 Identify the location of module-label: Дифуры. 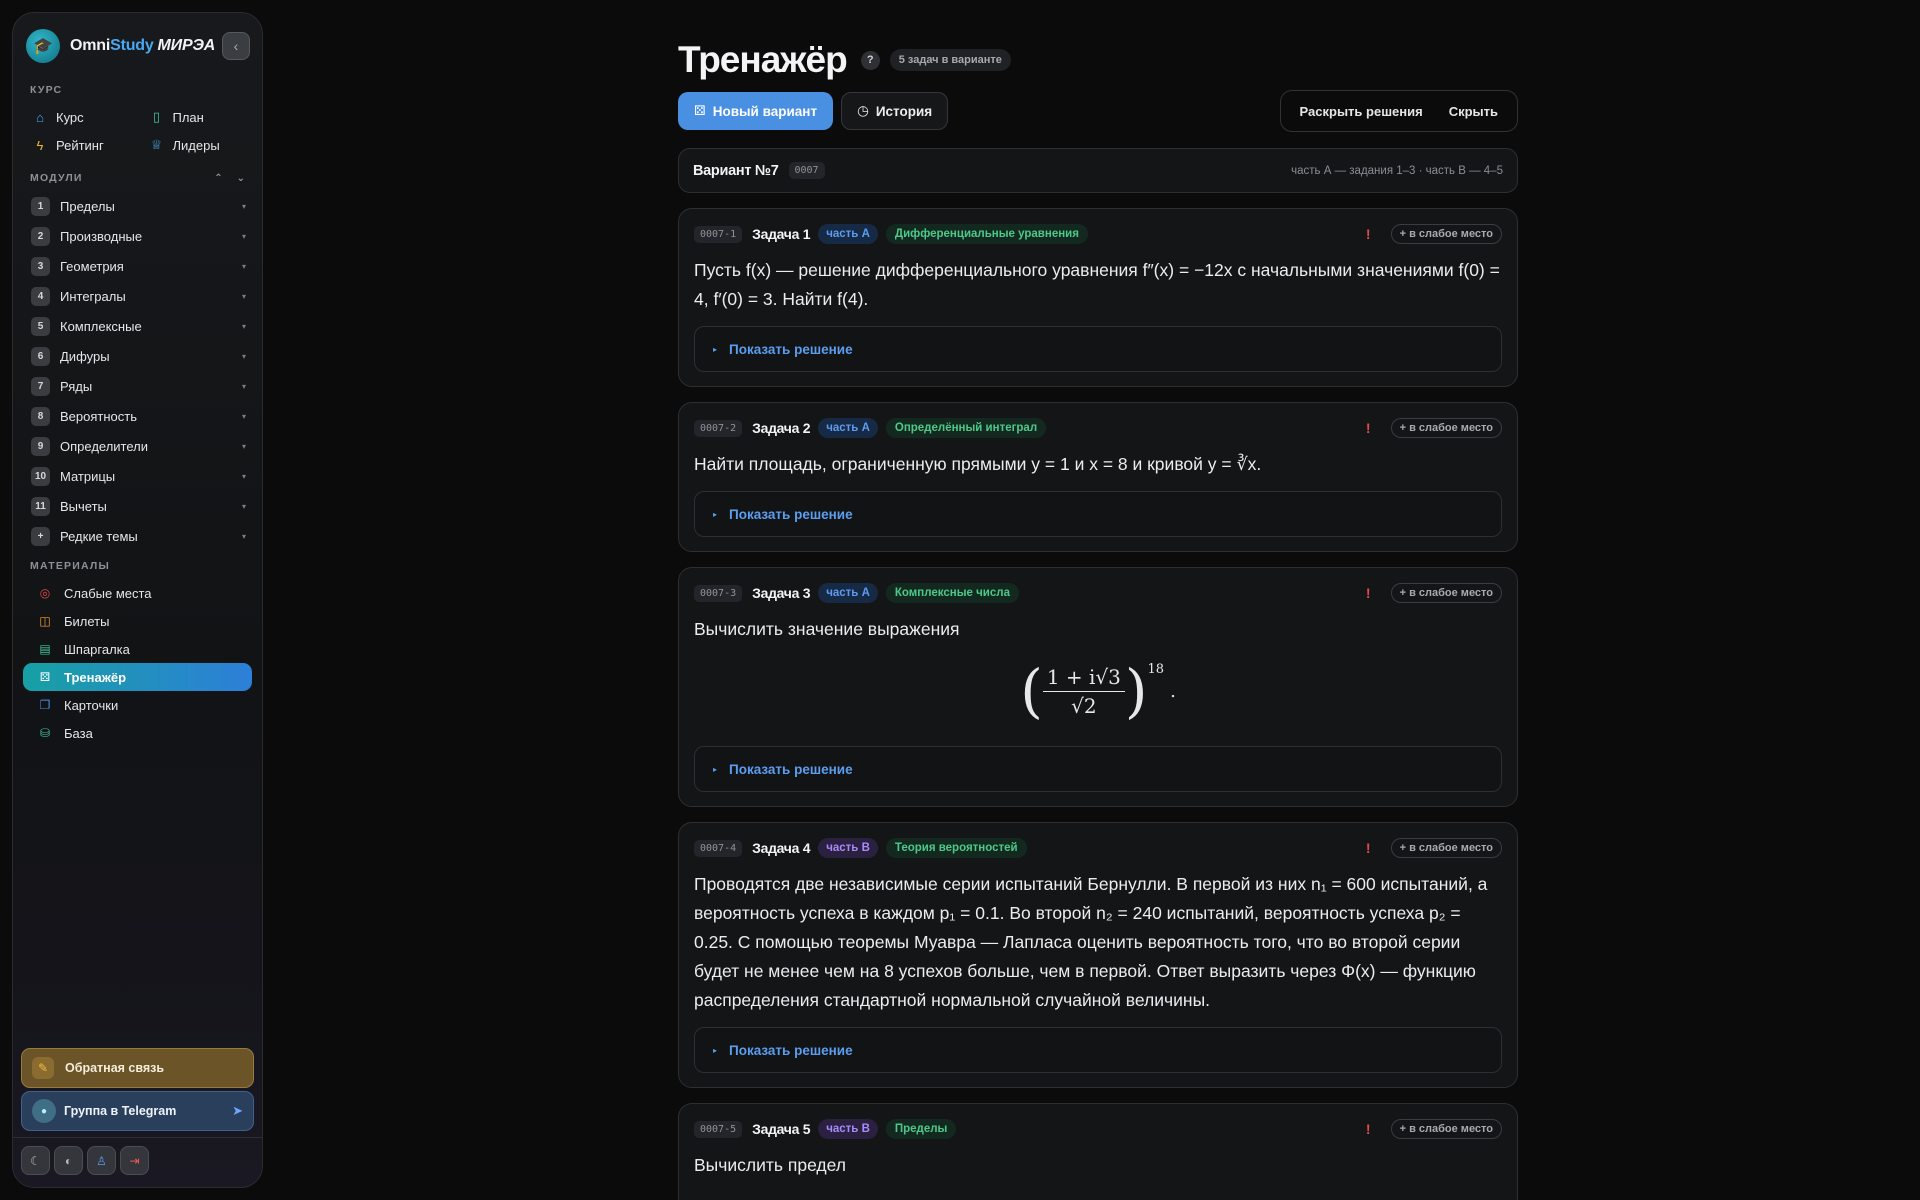
(85, 356).